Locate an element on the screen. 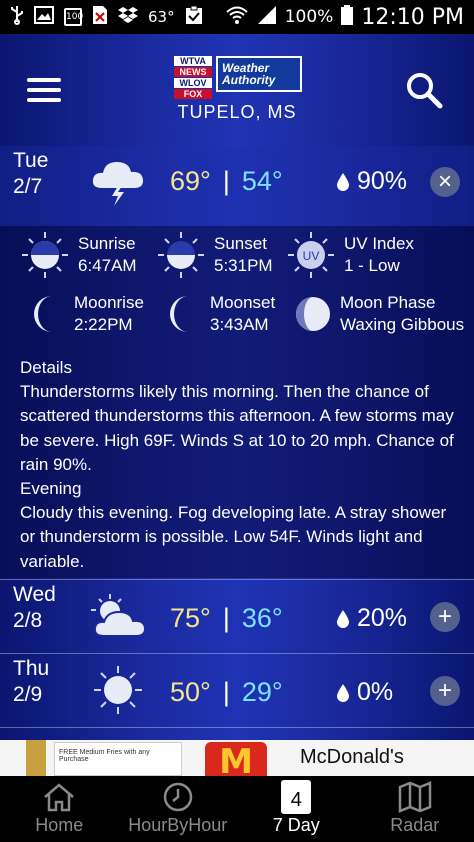  day-name: Wed is located at coordinates (34, 594).